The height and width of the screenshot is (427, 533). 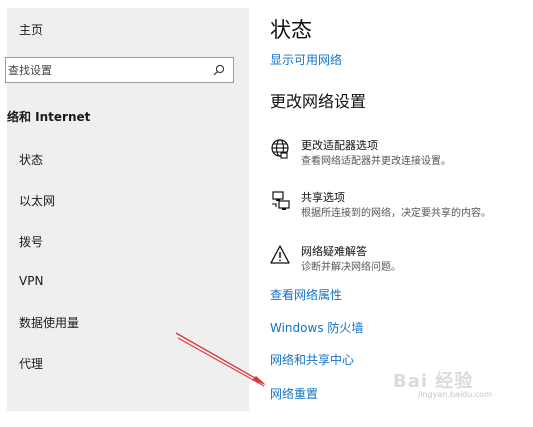 What do you see at coordinates (294, 393) in the screenshot?
I see `network-reset-link: 网络重置` at bounding box center [294, 393].